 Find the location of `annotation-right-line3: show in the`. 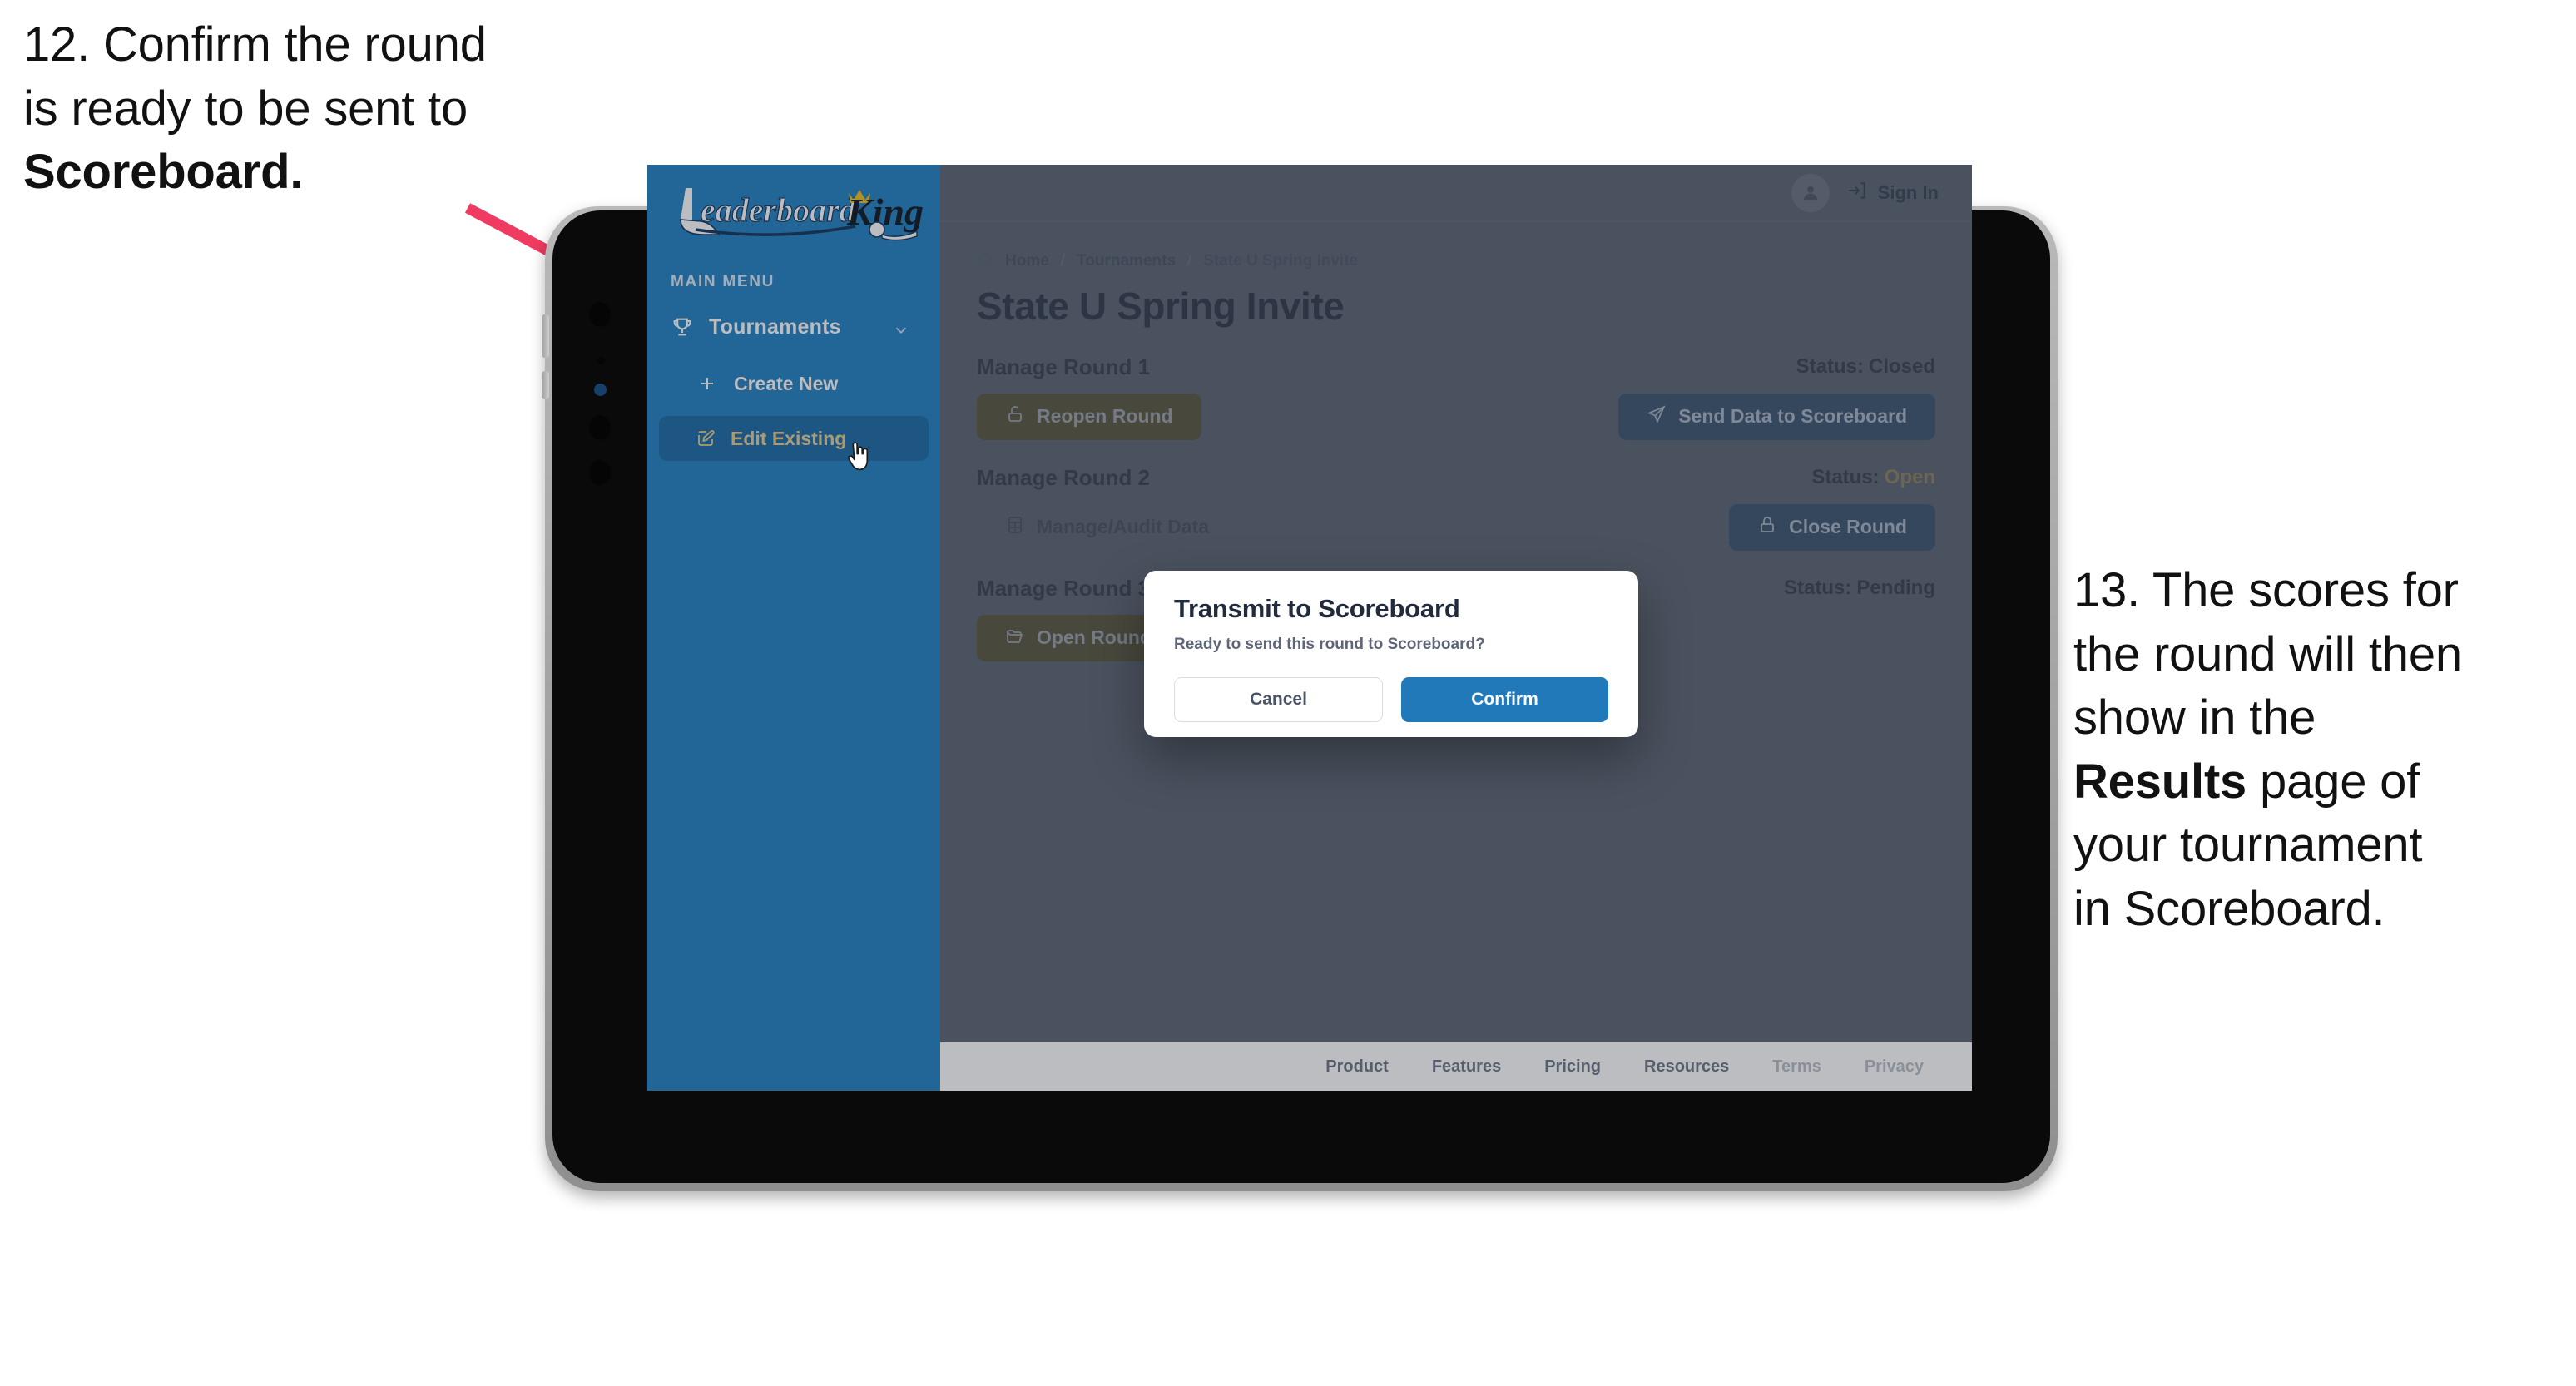

annotation-right-line3: show in the is located at coordinates (2195, 718).